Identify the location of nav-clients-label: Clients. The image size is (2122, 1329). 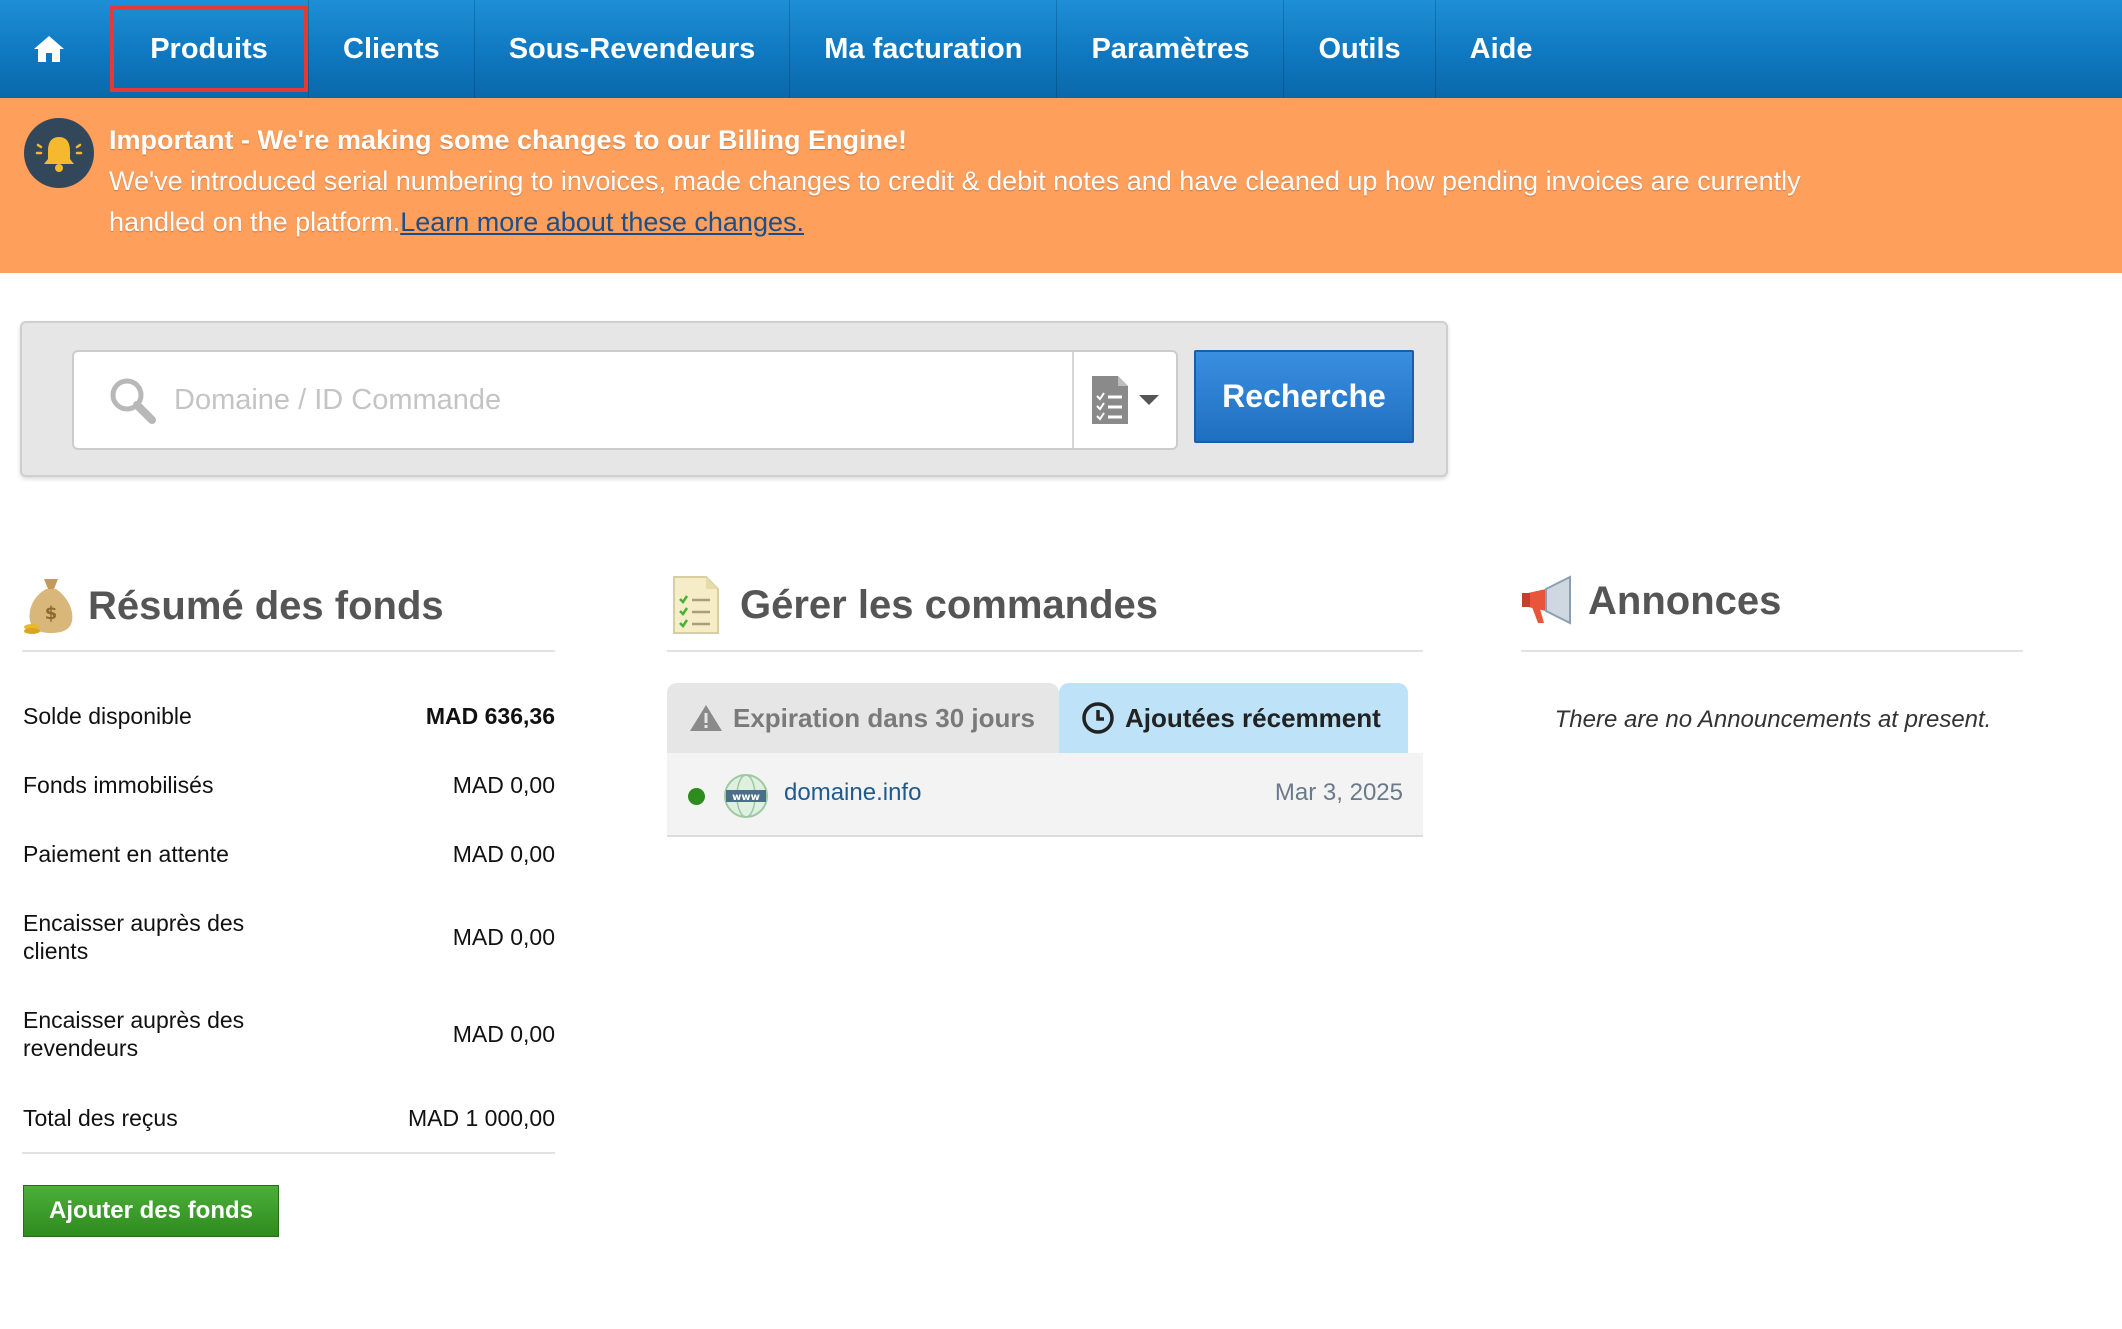
(391, 48).